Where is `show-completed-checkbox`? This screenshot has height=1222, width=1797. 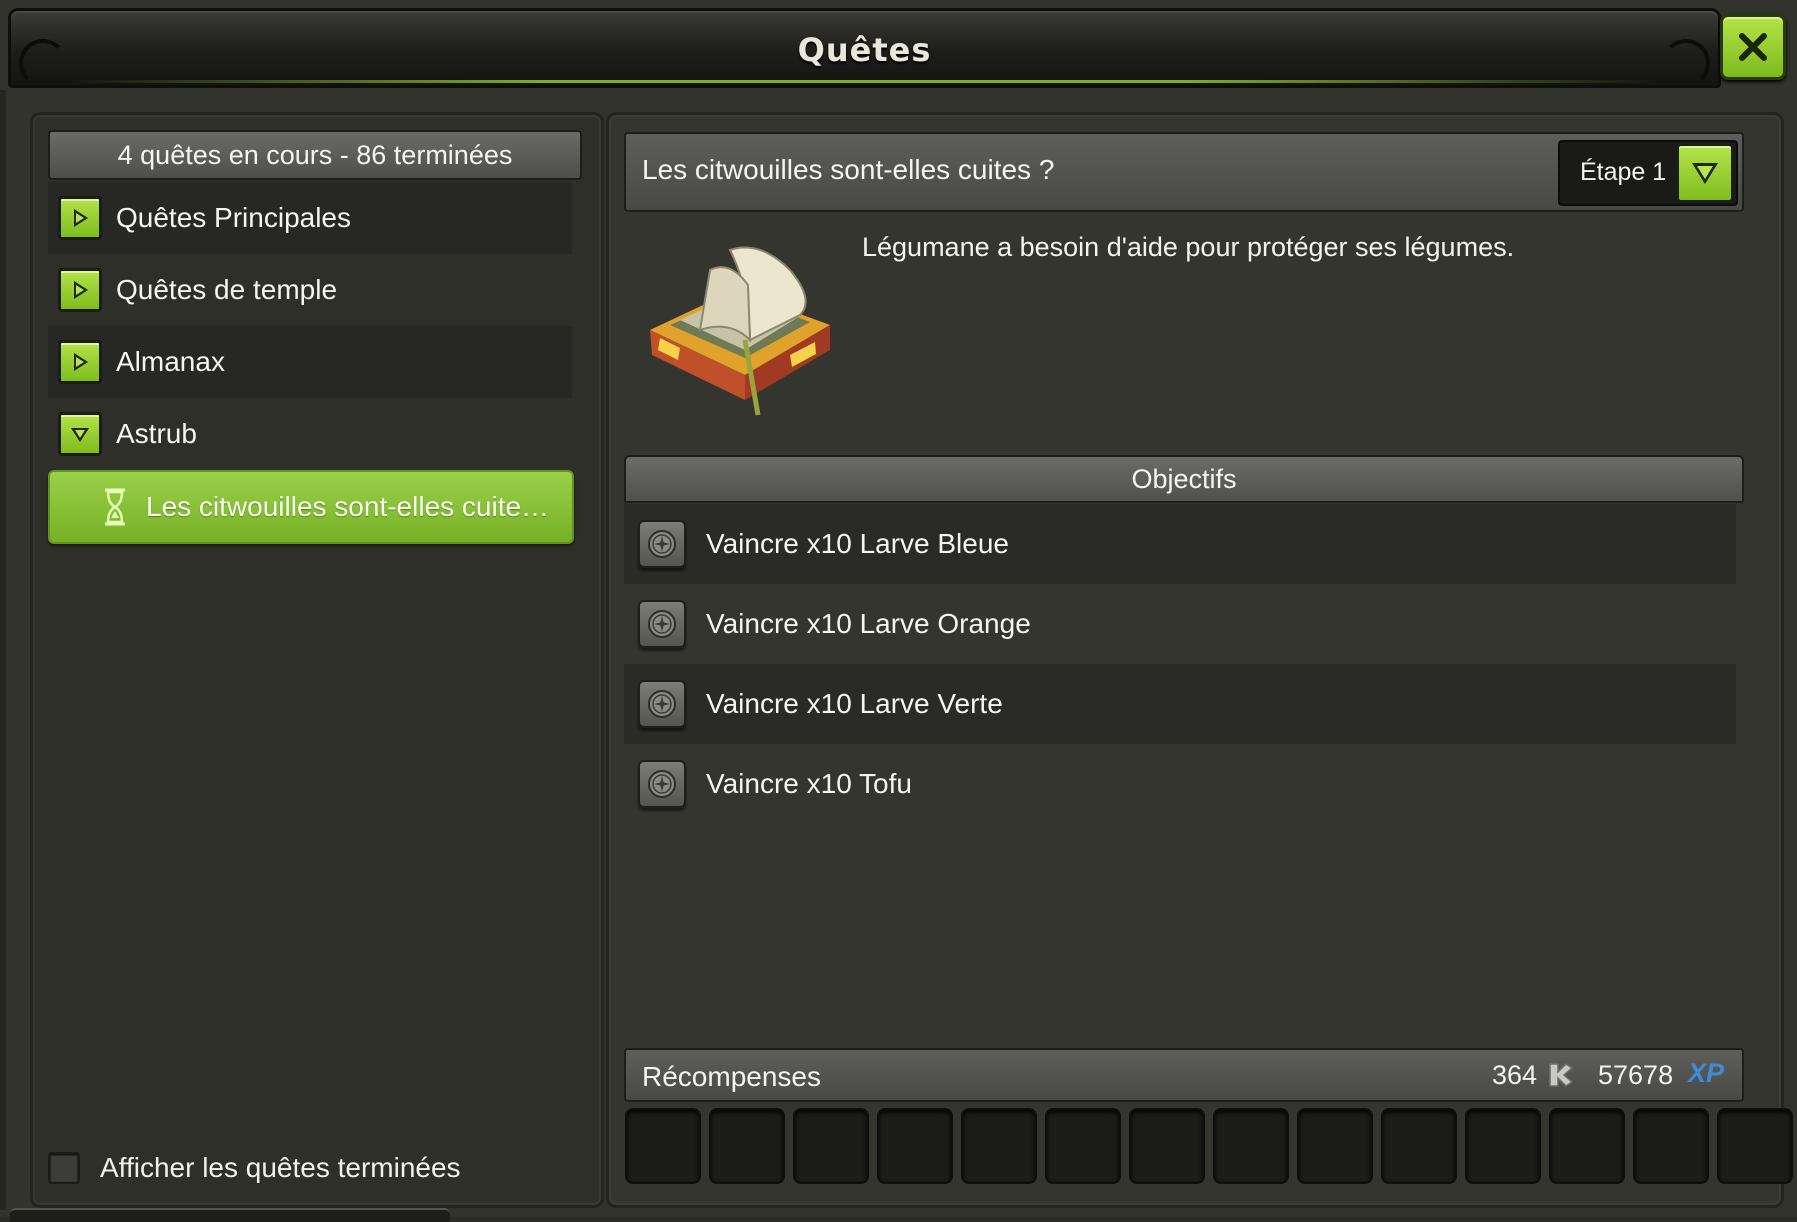
show-completed-checkbox is located at coordinates (64, 1168).